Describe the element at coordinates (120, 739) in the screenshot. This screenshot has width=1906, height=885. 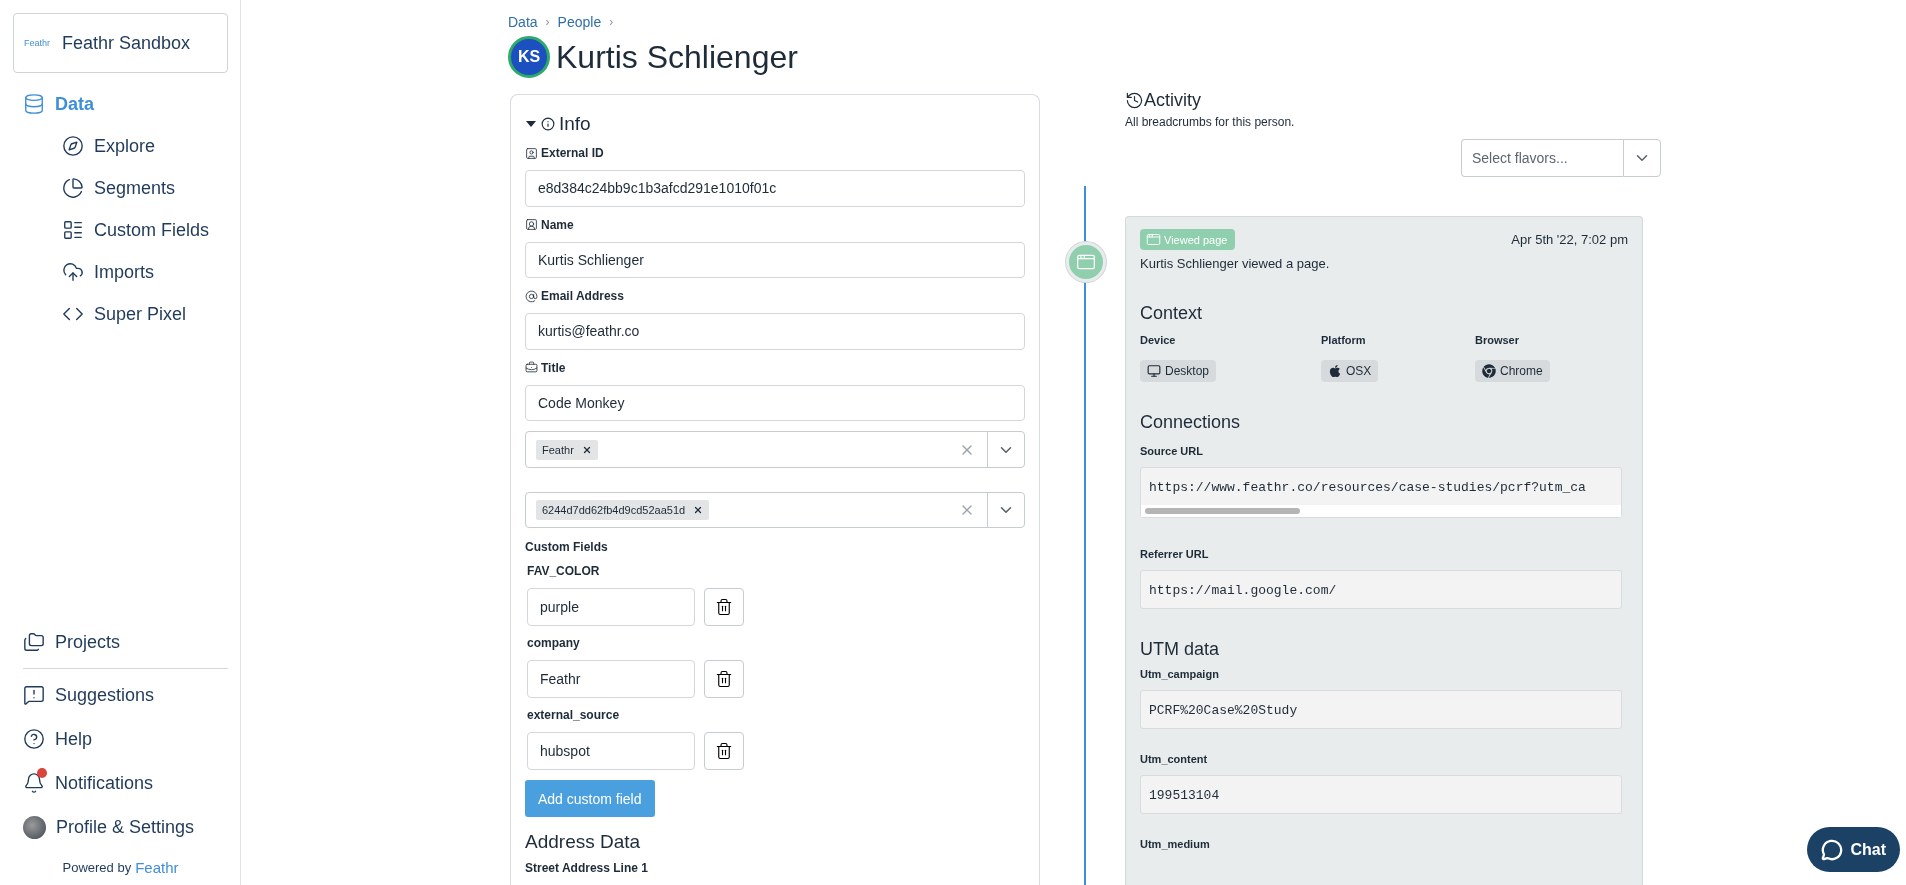
I see `sidebar-link: Help` at that location.